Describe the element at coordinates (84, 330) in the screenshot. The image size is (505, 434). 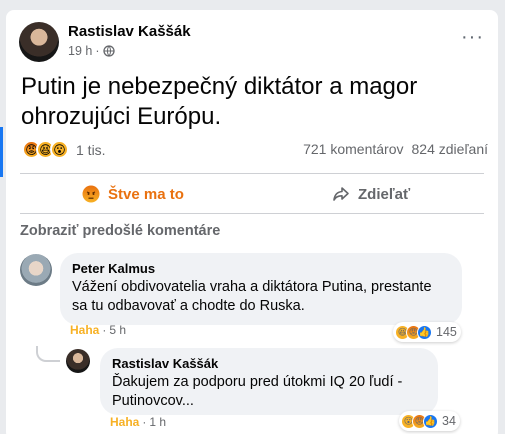
I see `comment-react-label: Haha` at that location.